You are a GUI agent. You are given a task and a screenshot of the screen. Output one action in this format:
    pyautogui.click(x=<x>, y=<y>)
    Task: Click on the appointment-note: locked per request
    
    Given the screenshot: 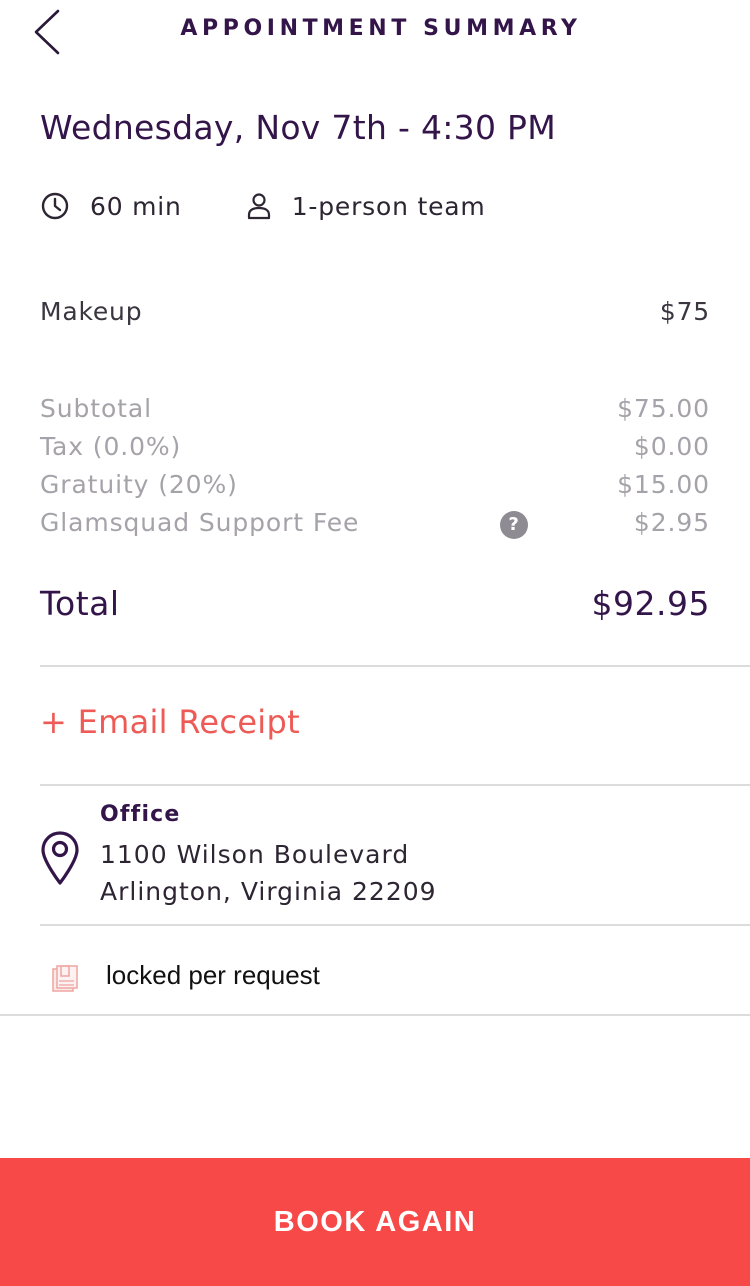 What is the action you would take?
    pyautogui.click(x=213, y=975)
    